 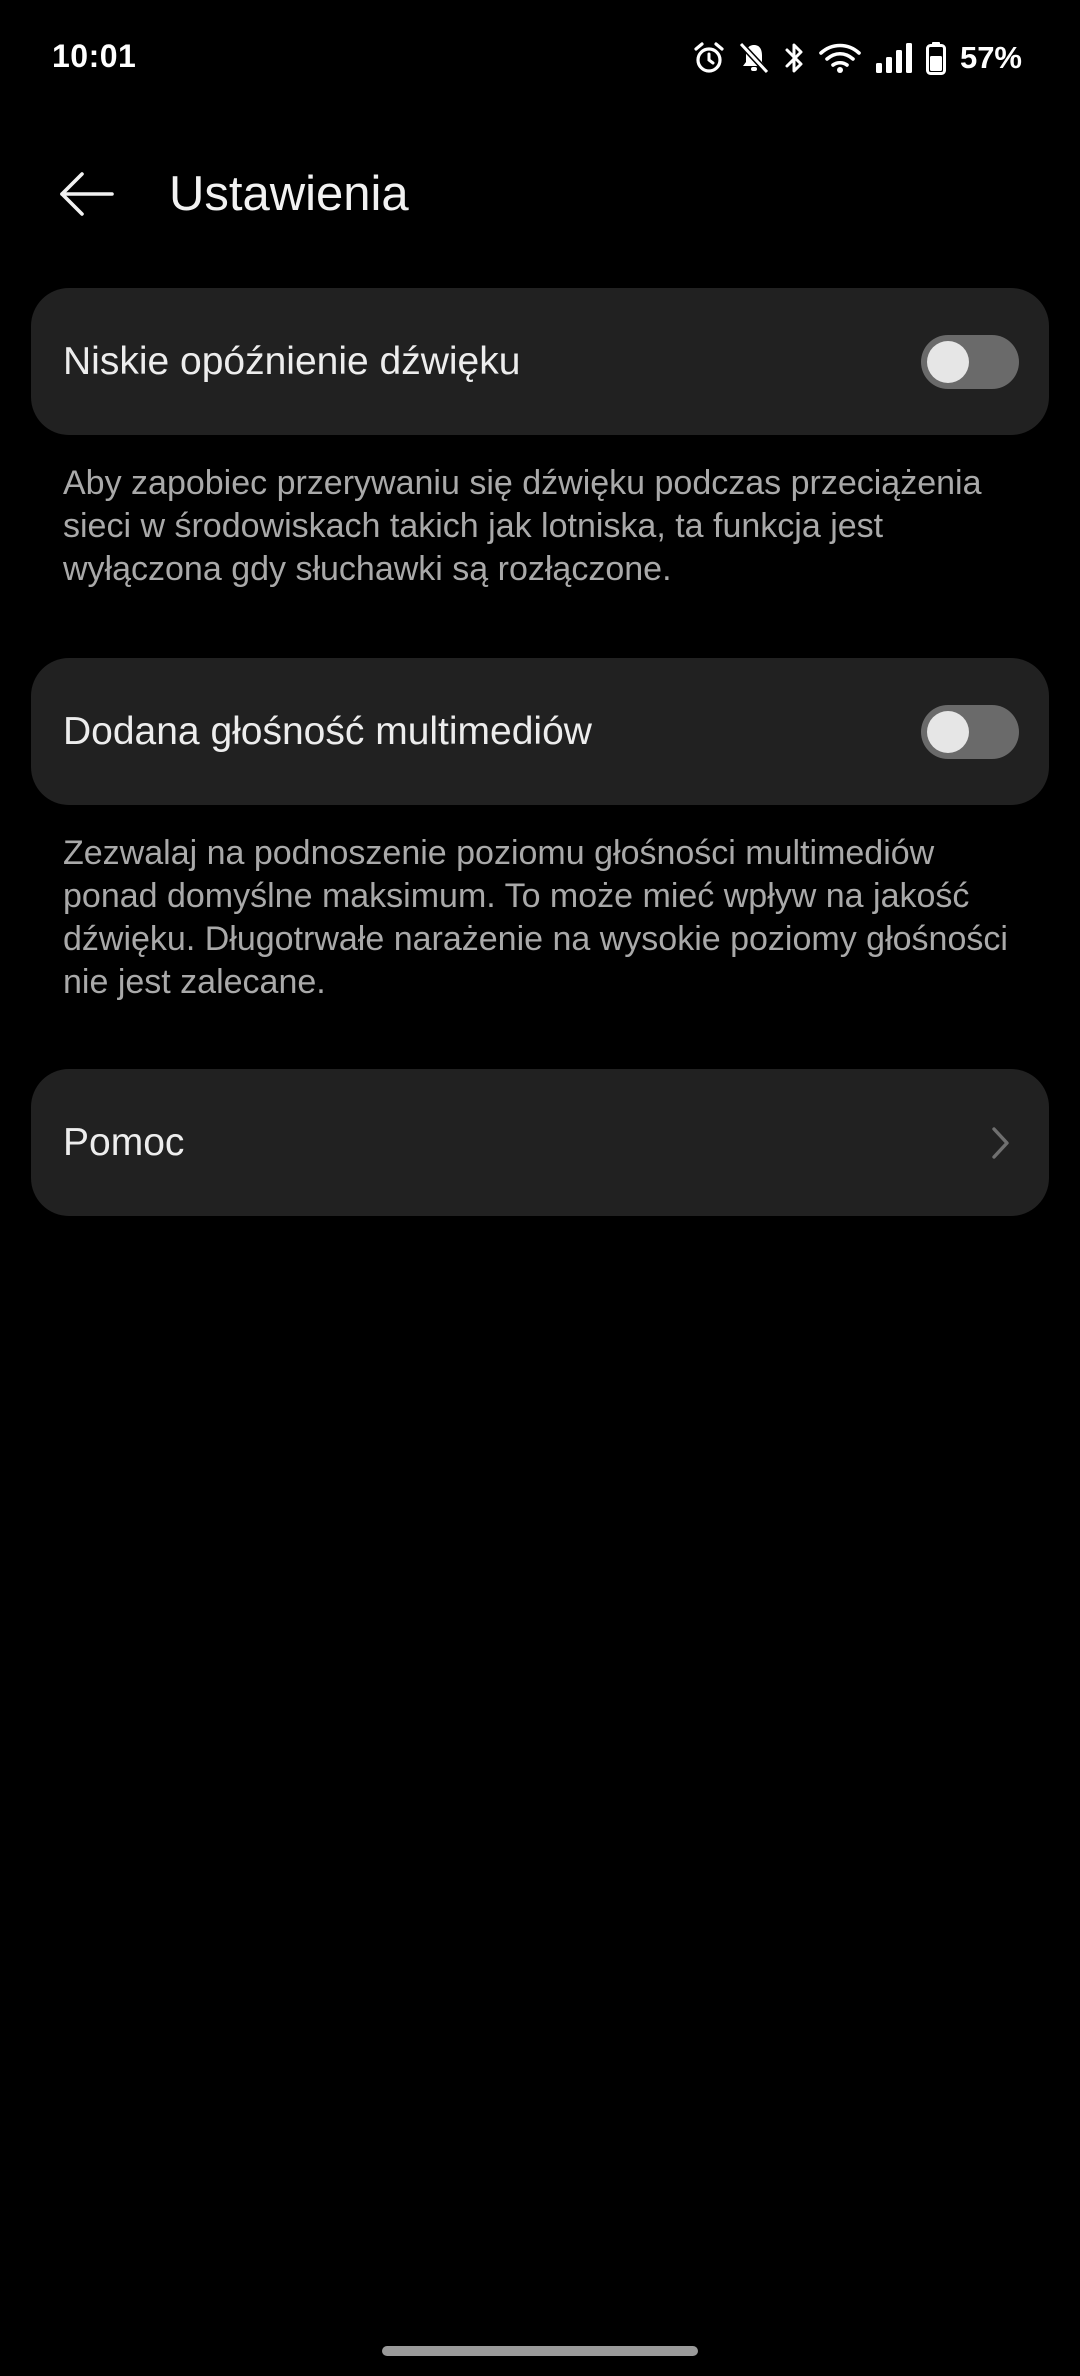 What do you see at coordinates (292, 361) in the screenshot?
I see `low-latency-label: Niskie opóźnienie dźwięku` at bounding box center [292, 361].